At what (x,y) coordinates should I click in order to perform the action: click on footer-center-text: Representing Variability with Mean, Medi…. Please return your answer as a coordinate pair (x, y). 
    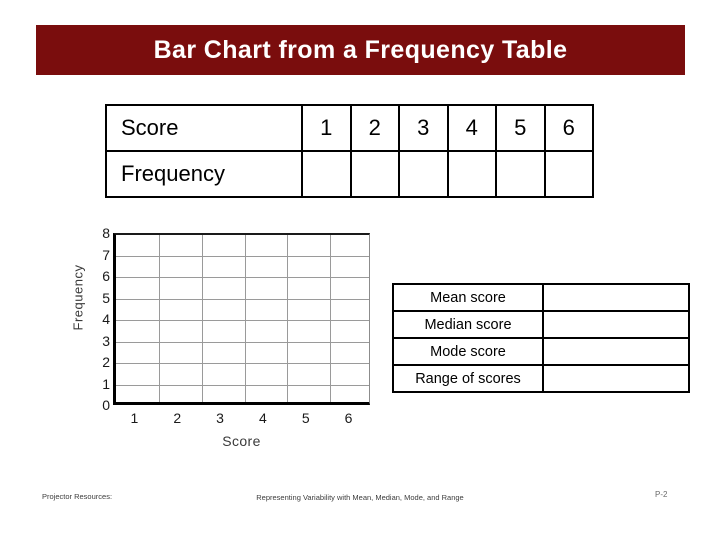
    Looking at the image, I should click on (360, 497).